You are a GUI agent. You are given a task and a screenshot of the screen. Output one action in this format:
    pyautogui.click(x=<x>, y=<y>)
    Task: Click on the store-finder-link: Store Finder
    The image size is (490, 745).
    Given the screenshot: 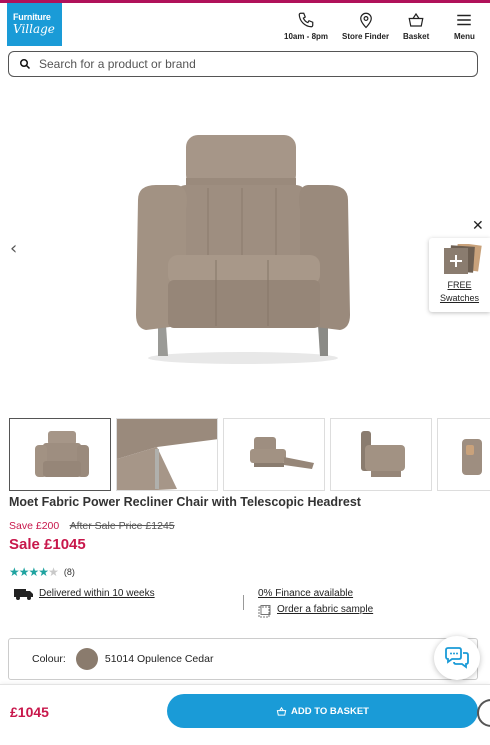 What is the action you would take?
    pyautogui.click(x=365, y=26)
    